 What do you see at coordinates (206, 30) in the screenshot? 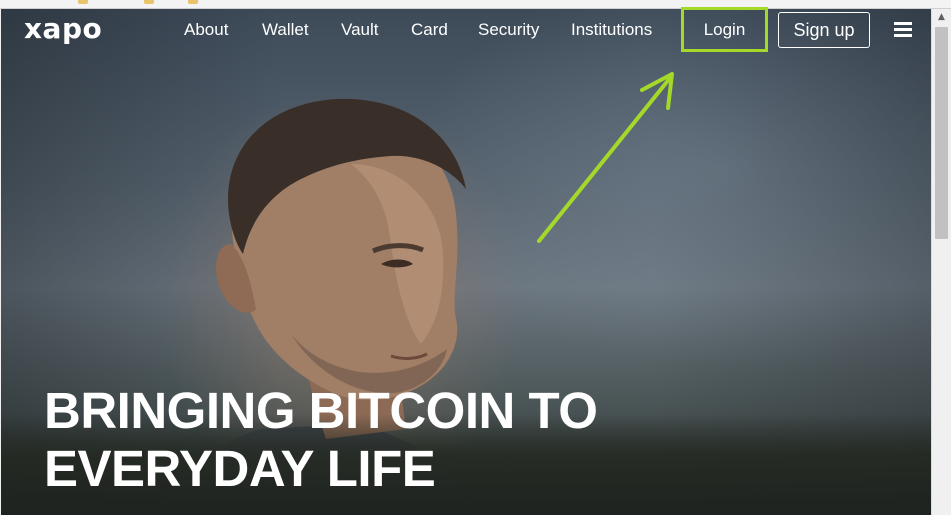
I see `nav-about: About` at bounding box center [206, 30].